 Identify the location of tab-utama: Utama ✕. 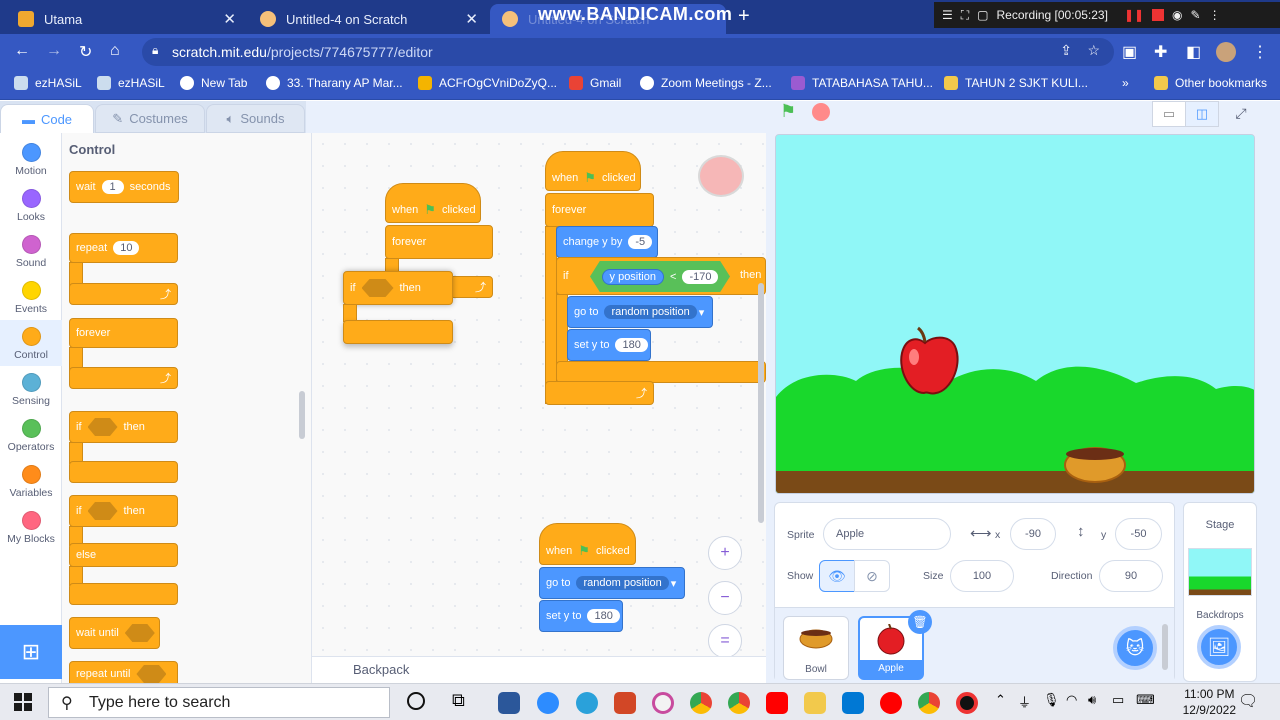
(126, 19).